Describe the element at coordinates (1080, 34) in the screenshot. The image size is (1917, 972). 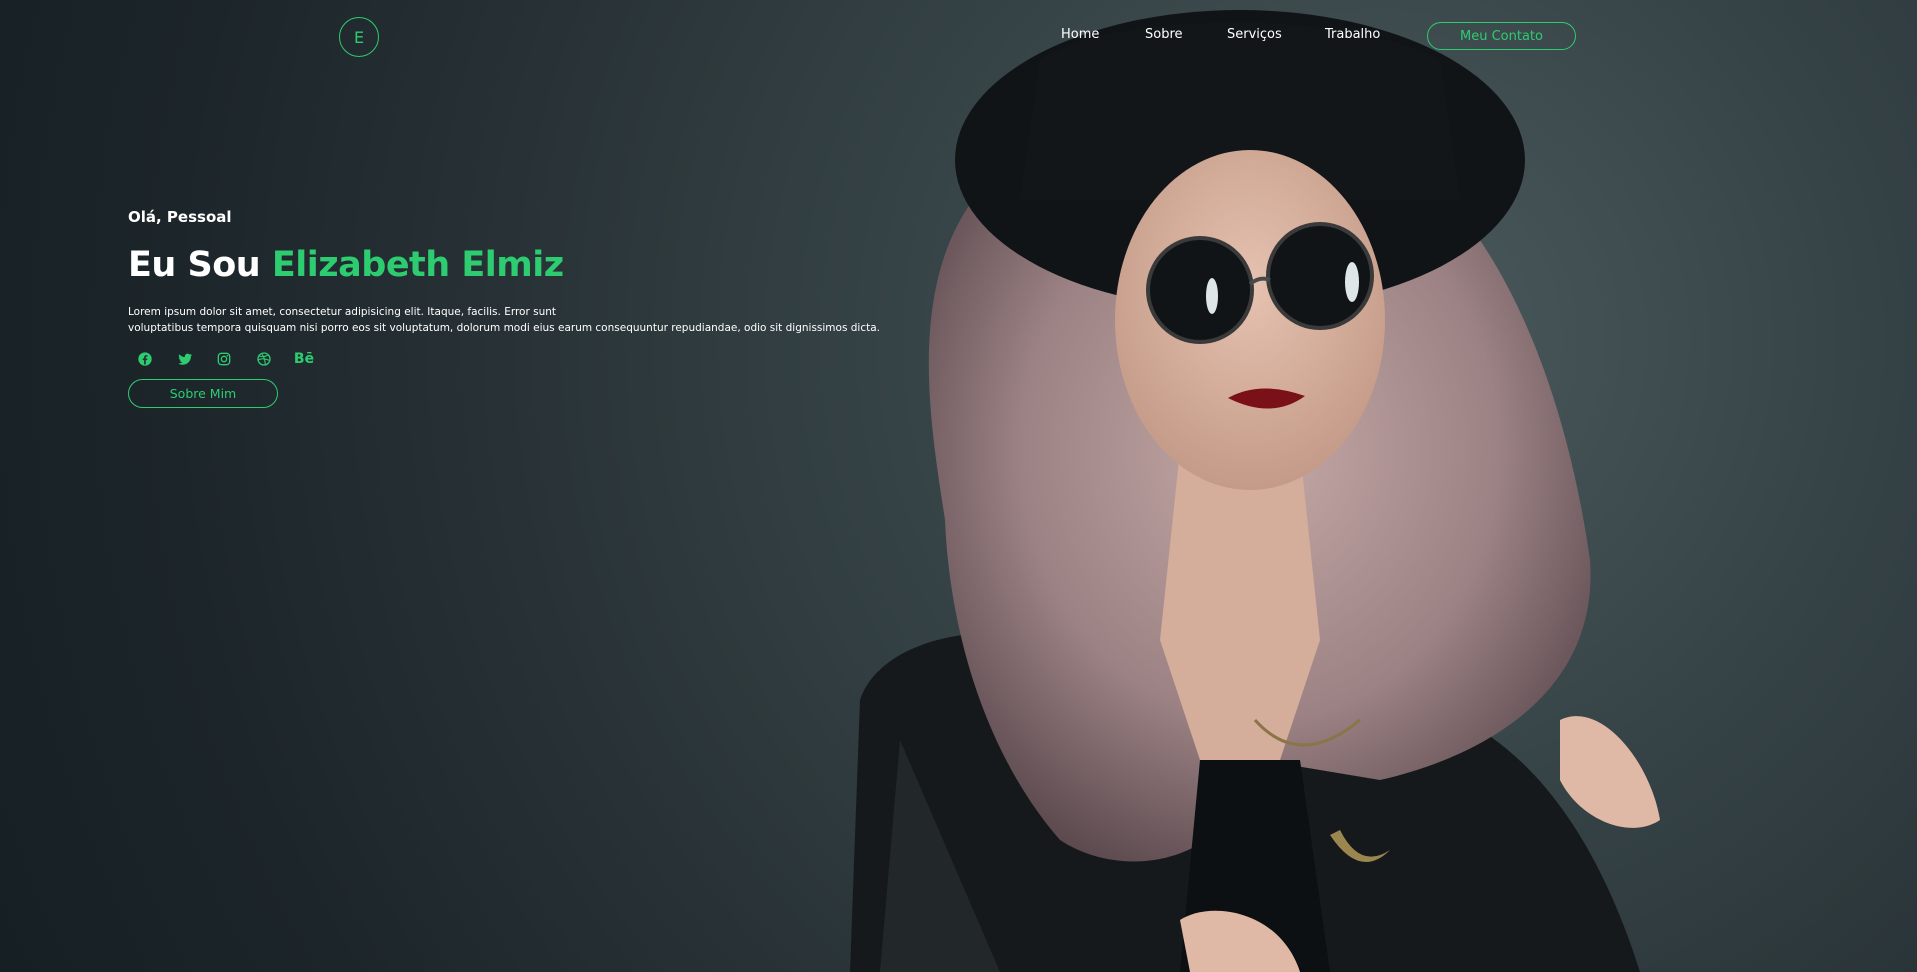
I see `nav-home-link: Home` at that location.